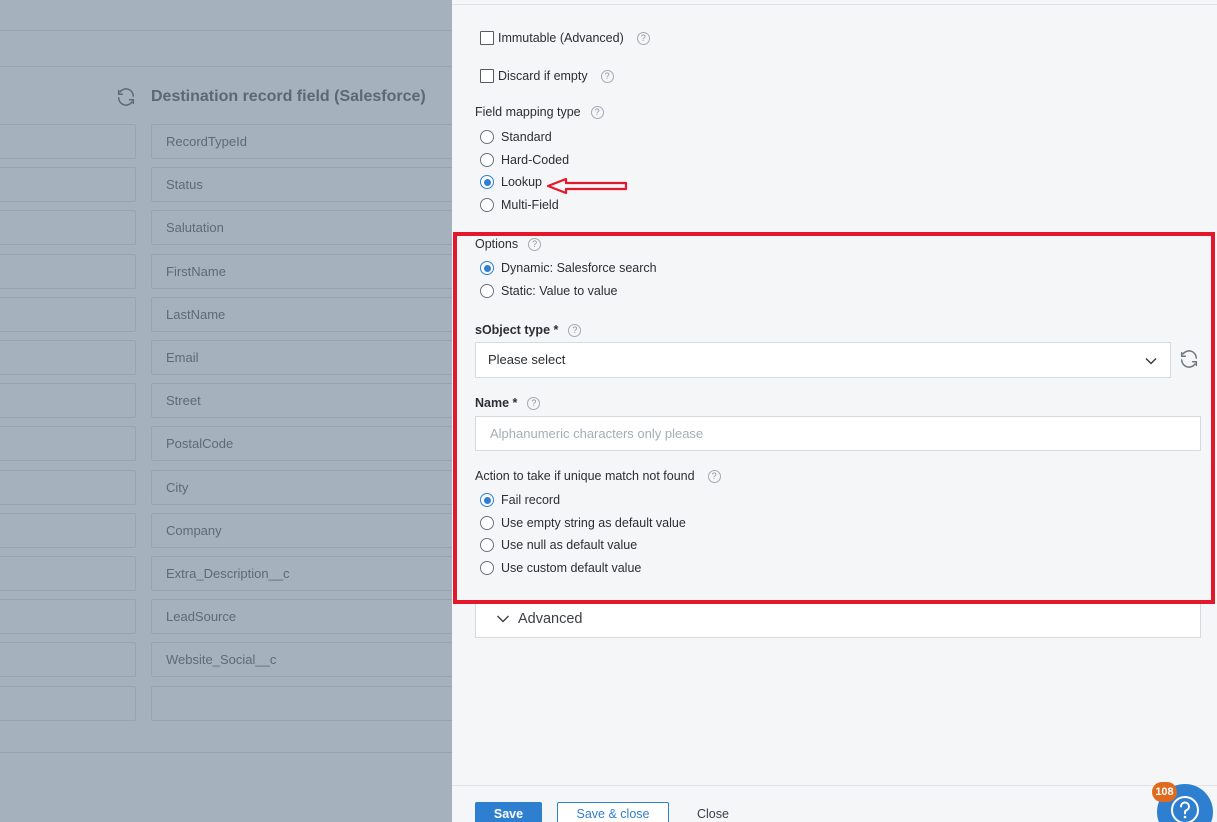  What do you see at coordinates (713, 812) in the screenshot?
I see `close-button: Close` at bounding box center [713, 812].